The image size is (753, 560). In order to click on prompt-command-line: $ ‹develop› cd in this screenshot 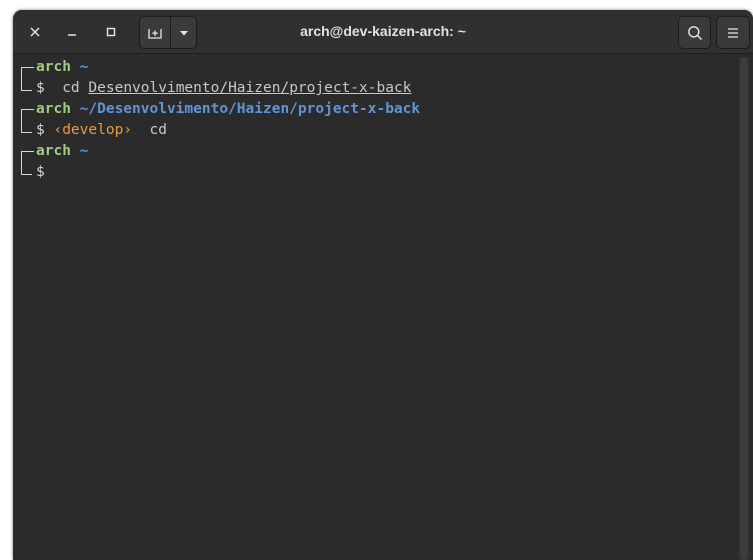, I will do `click(373, 130)`.